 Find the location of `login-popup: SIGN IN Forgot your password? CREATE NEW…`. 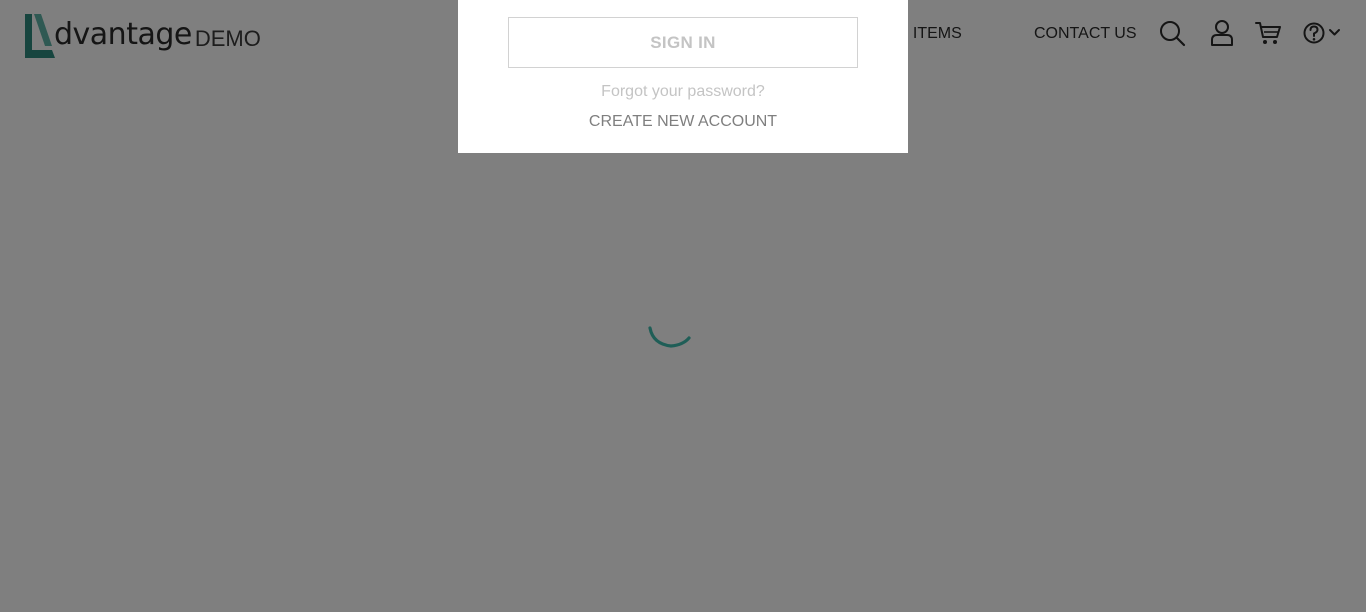

login-popup: SIGN IN Forgot your password? CREATE NEW… is located at coordinates (683, 76).